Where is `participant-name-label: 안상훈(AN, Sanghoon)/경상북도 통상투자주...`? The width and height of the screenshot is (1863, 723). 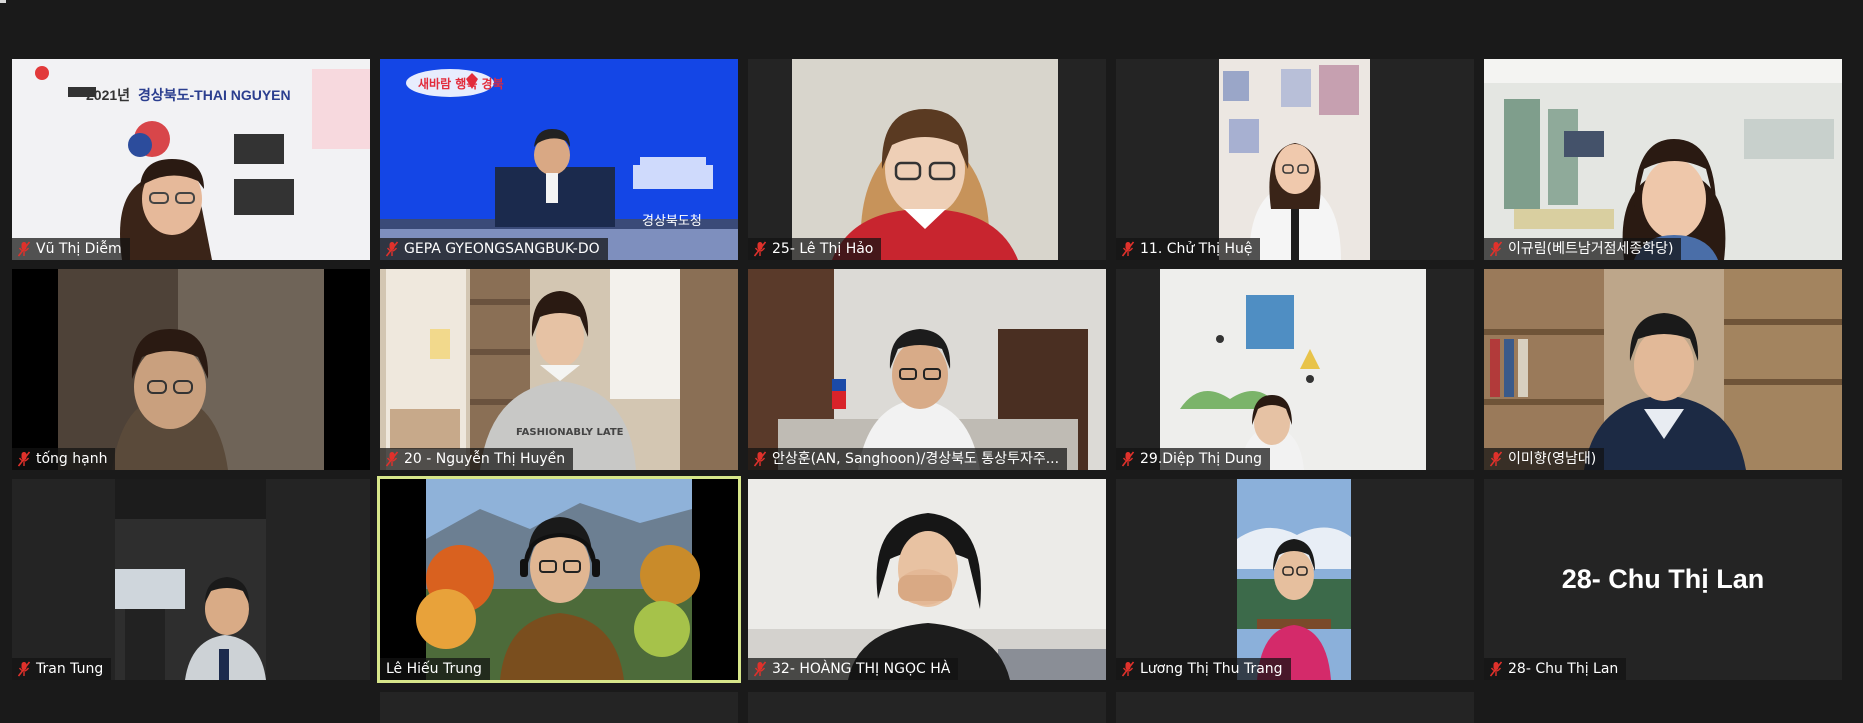 participant-name-label: 안상훈(AN, Sanghoon)/경상북도 통상투자주... is located at coordinates (908, 459).